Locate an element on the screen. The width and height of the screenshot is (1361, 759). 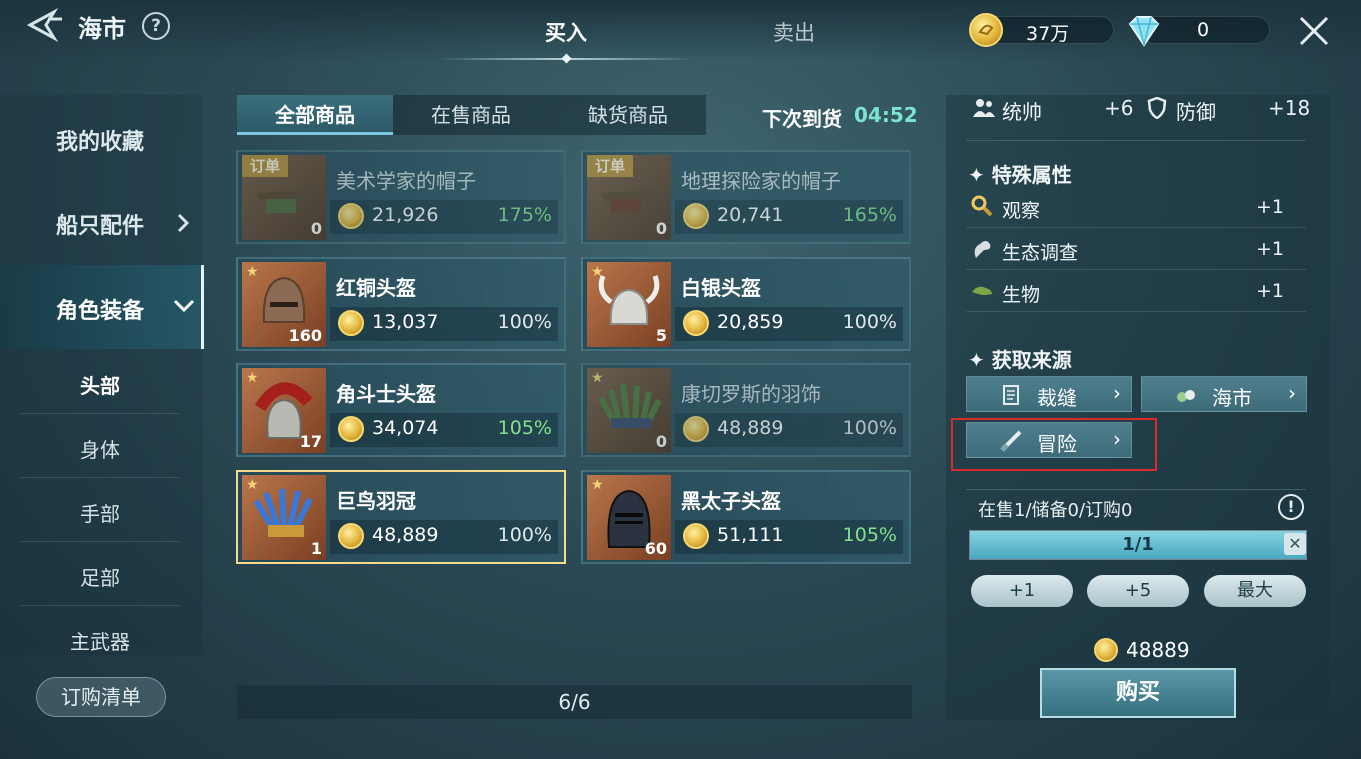
lizard-icon is located at coordinates (982, 290).